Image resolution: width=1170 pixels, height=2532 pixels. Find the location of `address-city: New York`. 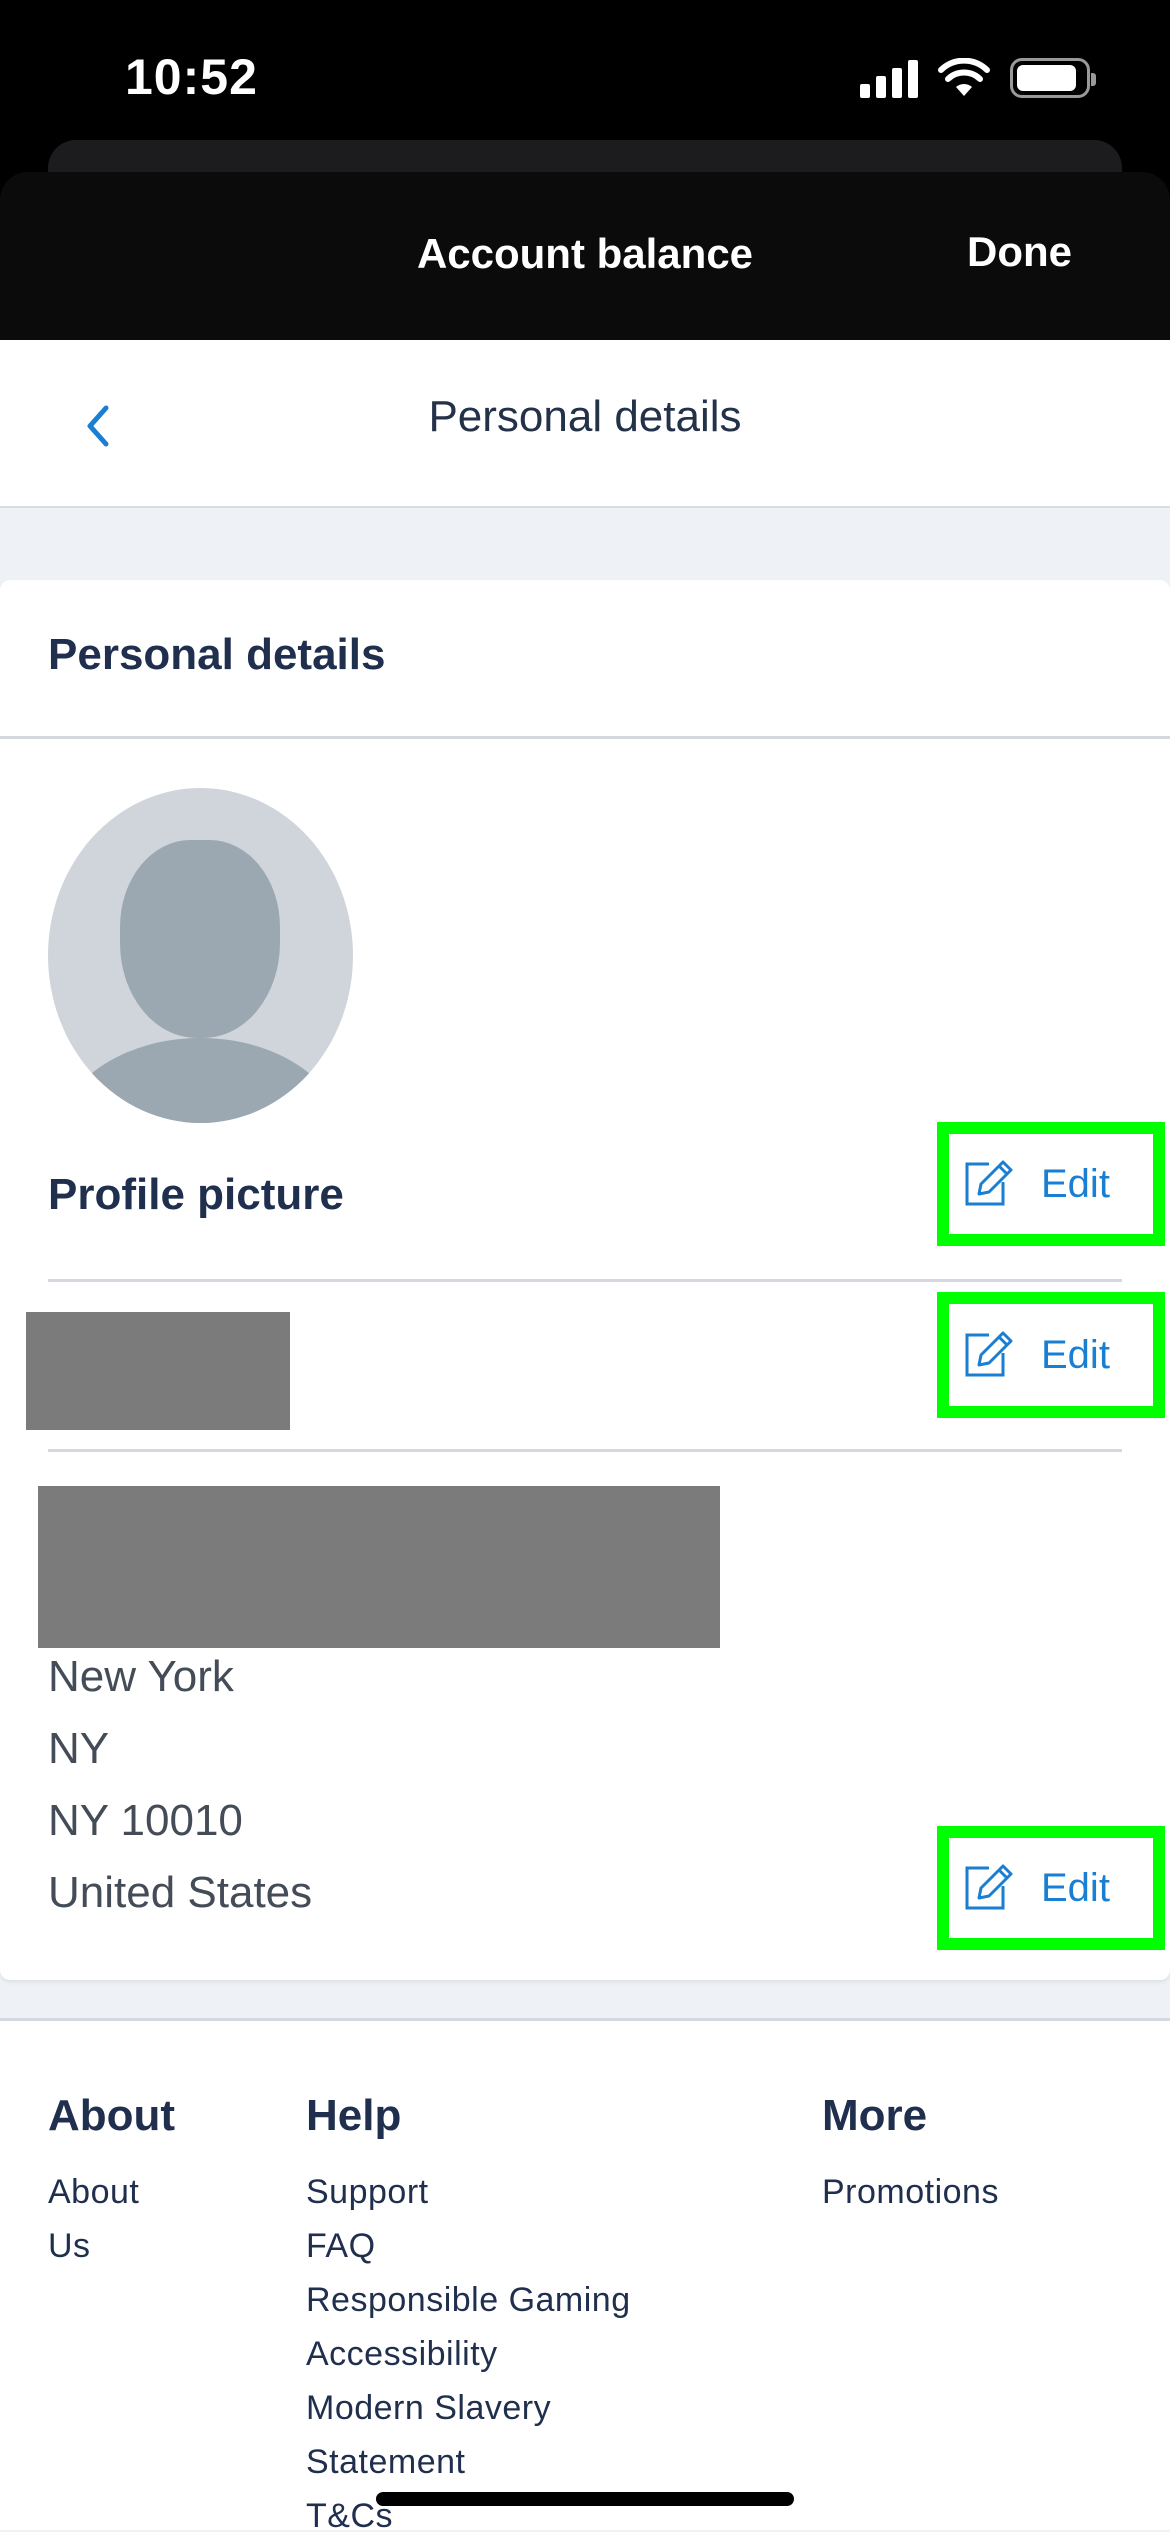

address-city: New York is located at coordinates (141, 1676).